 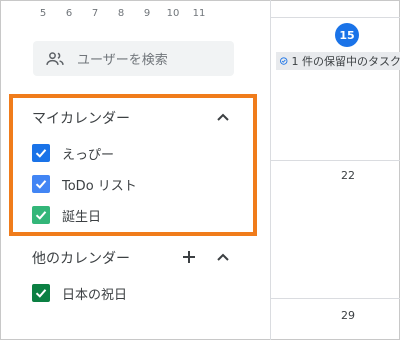 I want to click on mini-calendar-day: 7, so click(x=95, y=13).